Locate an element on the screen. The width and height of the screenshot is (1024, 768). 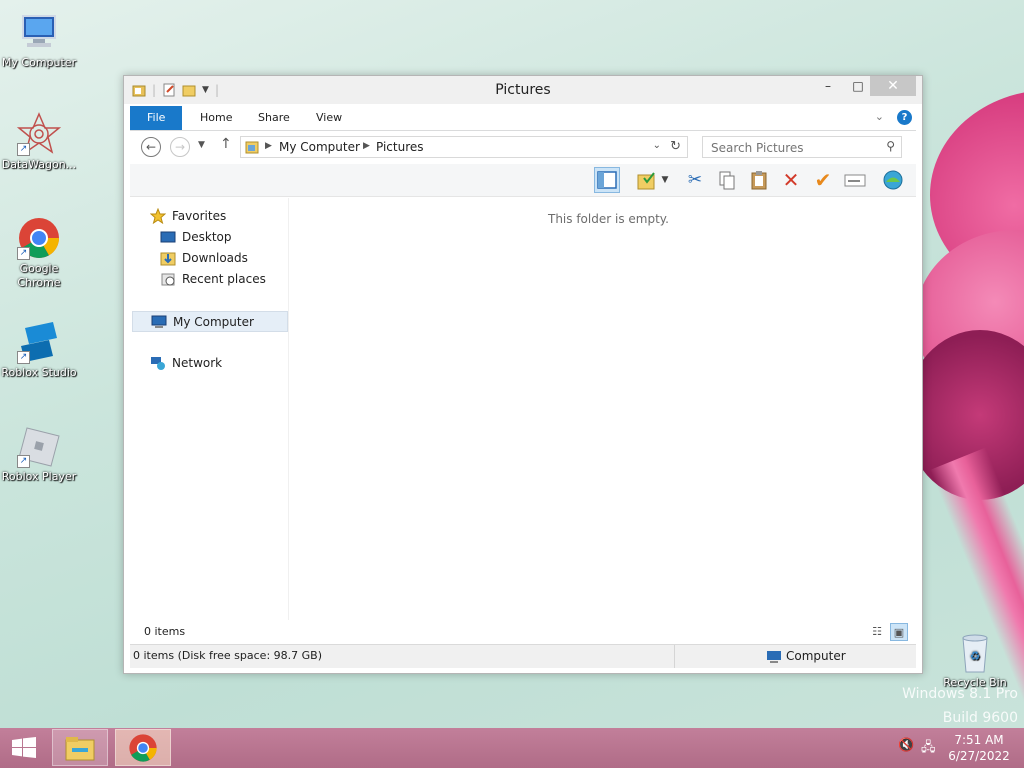
taskbar-file-explorer is located at coordinates (80, 747).